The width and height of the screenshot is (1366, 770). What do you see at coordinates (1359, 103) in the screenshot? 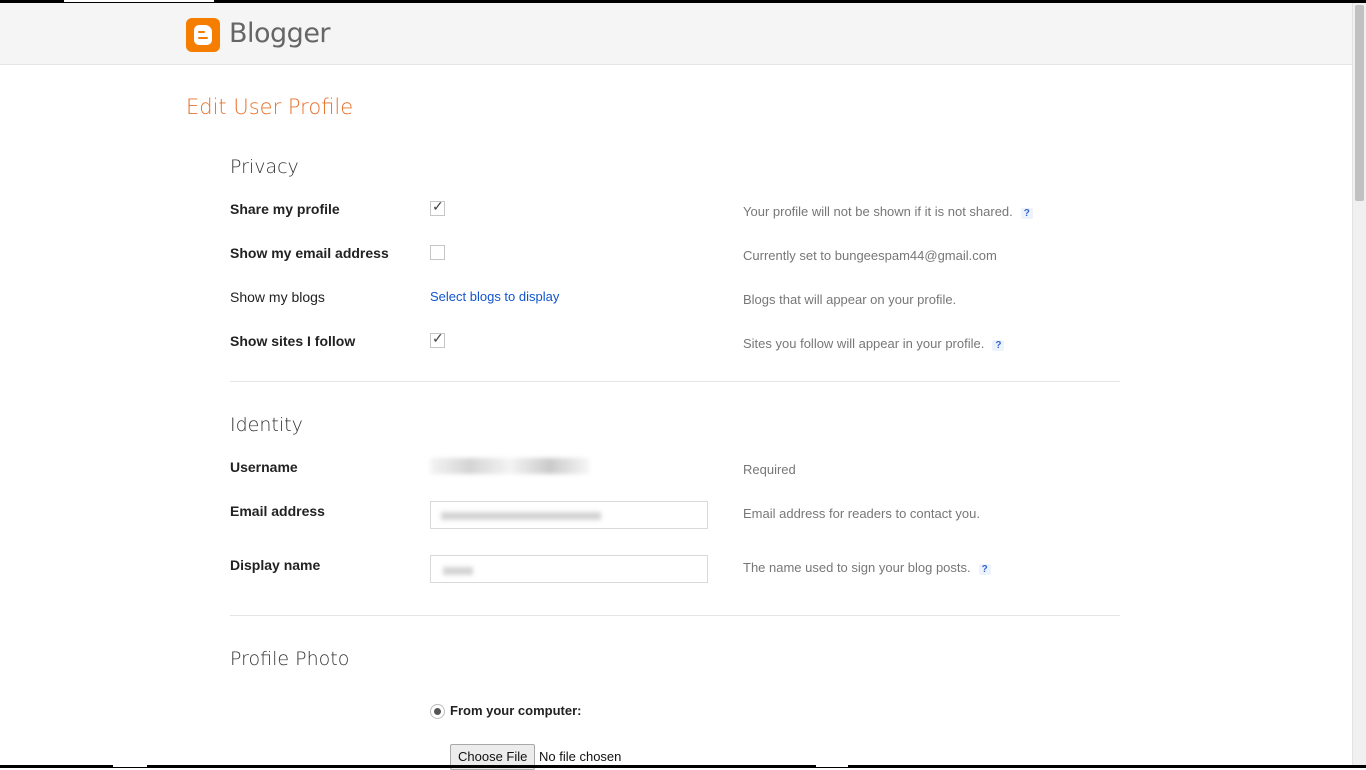
I see `scrollbar-thumb` at bounding box center [1359, 103].